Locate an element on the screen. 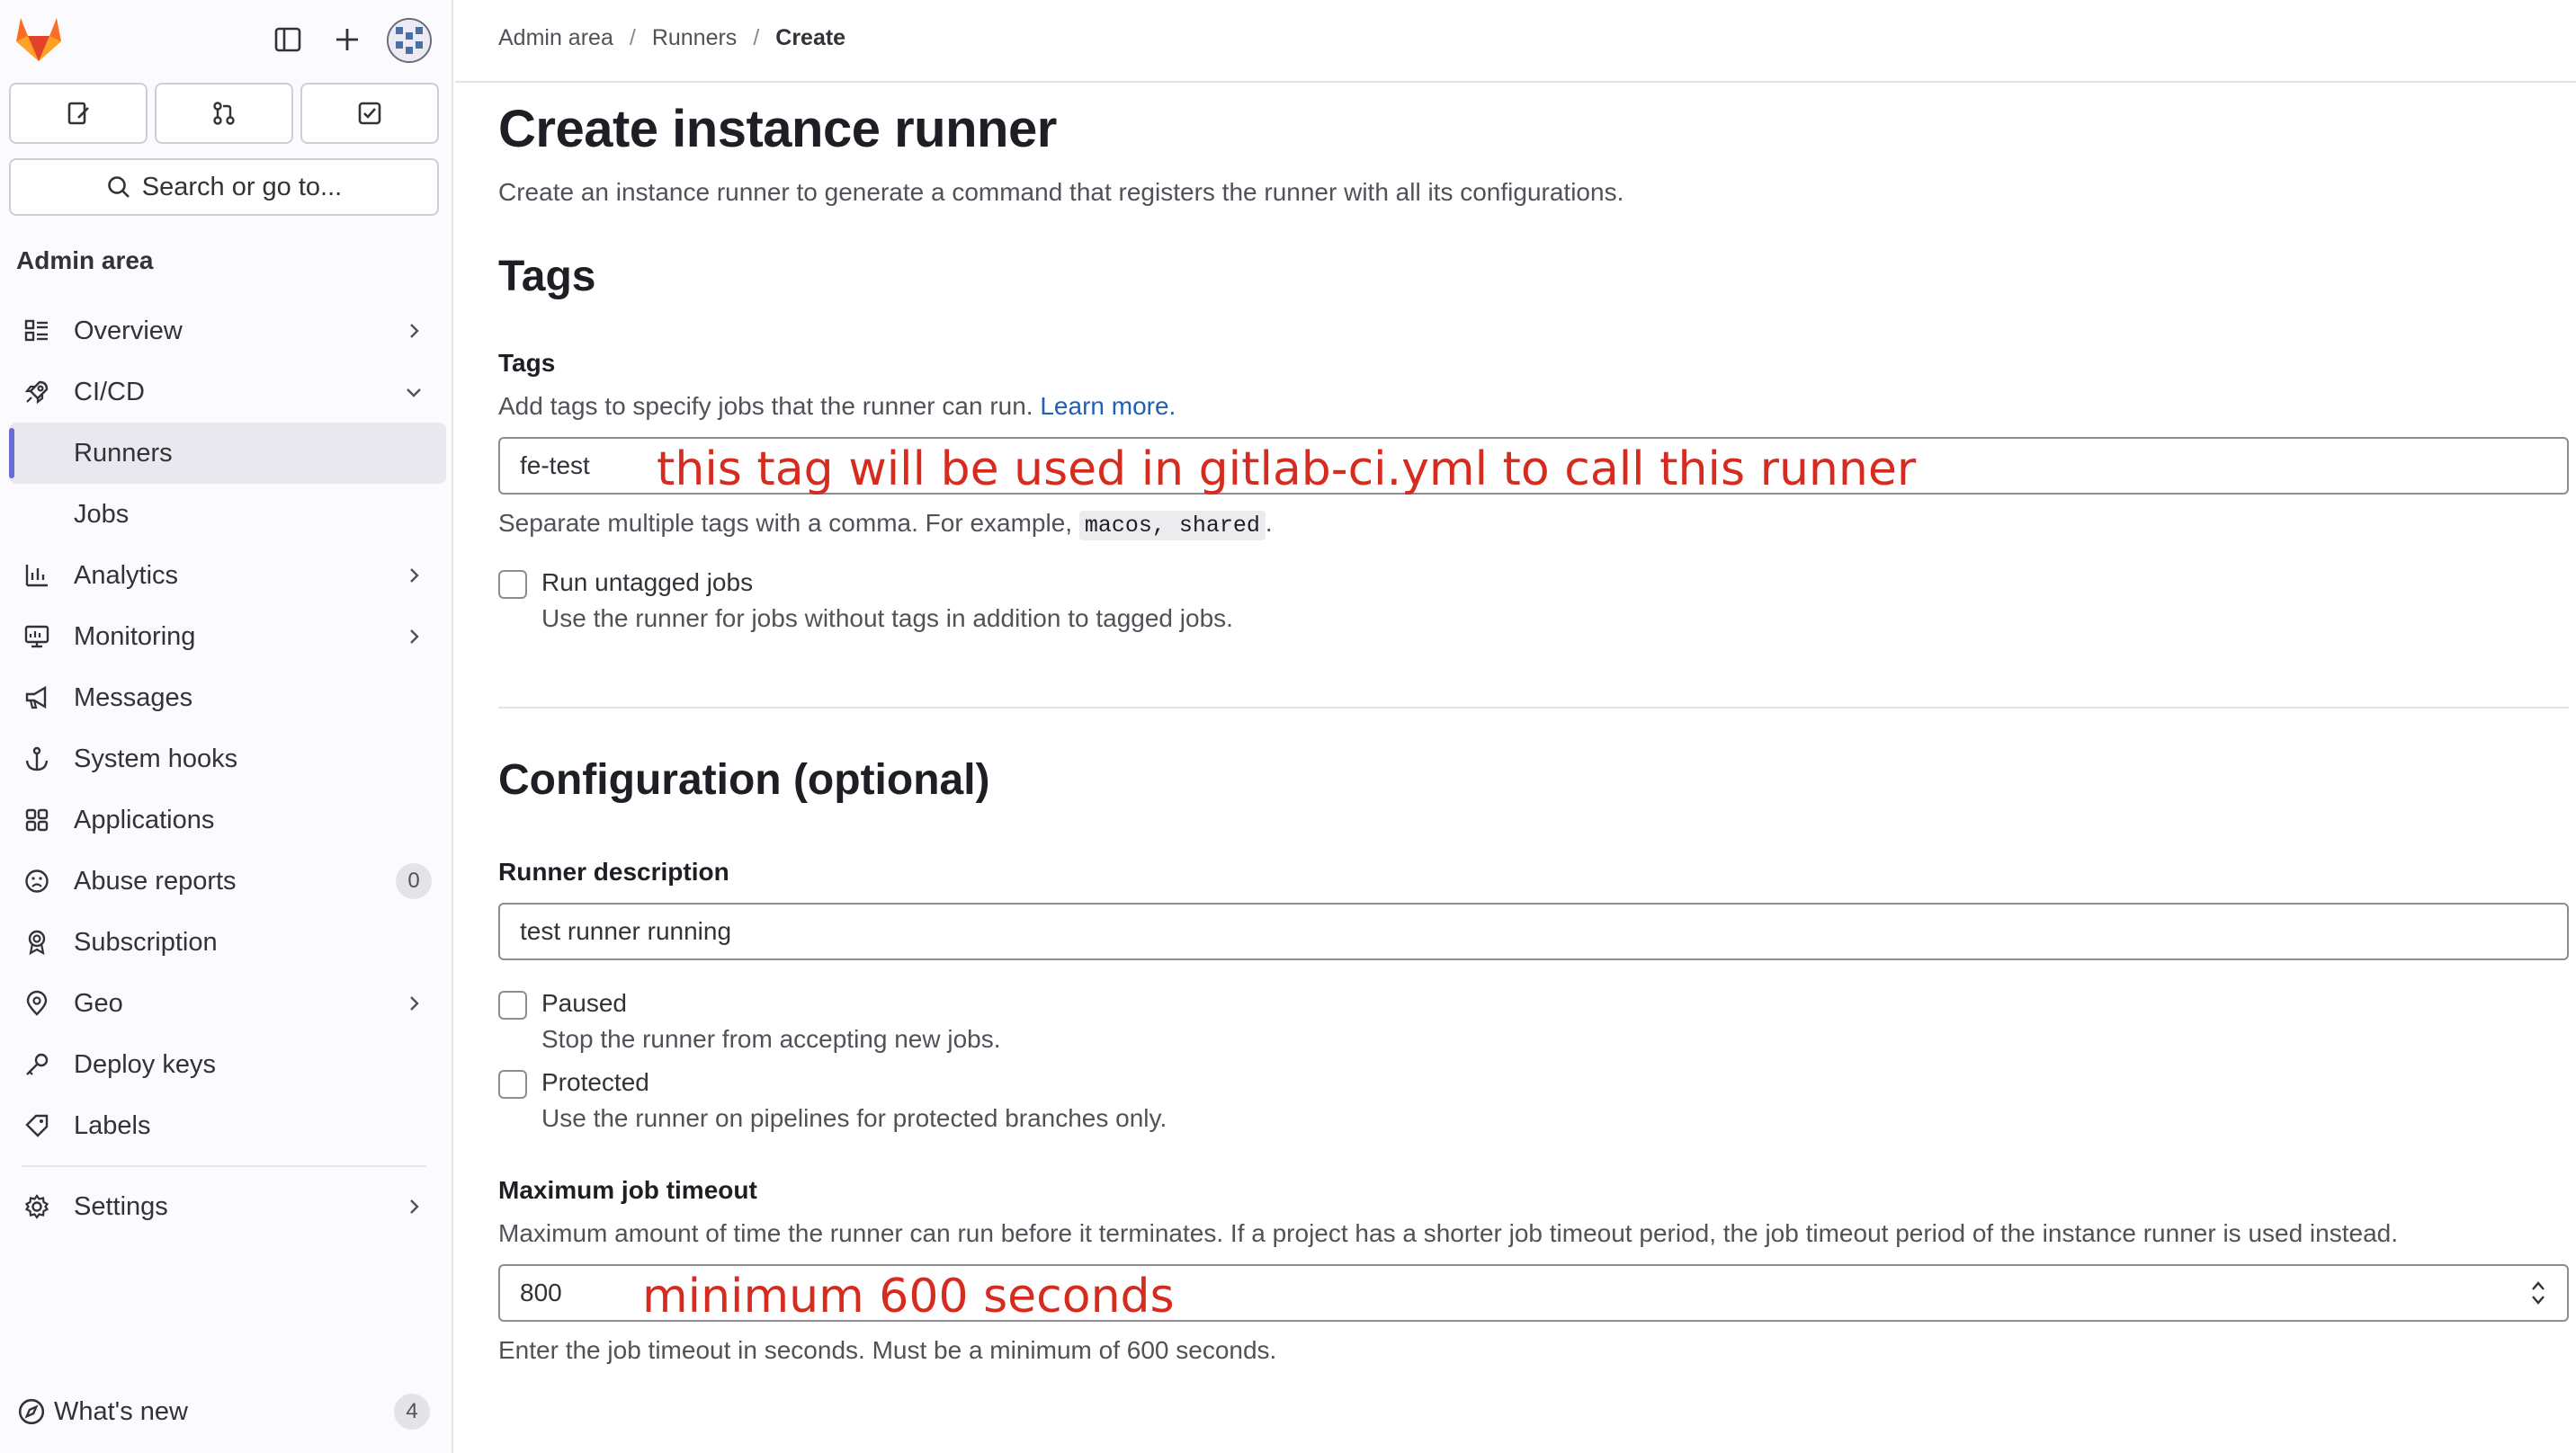  sidebar-item-label: Subscription is located at coordinates (146, 942).